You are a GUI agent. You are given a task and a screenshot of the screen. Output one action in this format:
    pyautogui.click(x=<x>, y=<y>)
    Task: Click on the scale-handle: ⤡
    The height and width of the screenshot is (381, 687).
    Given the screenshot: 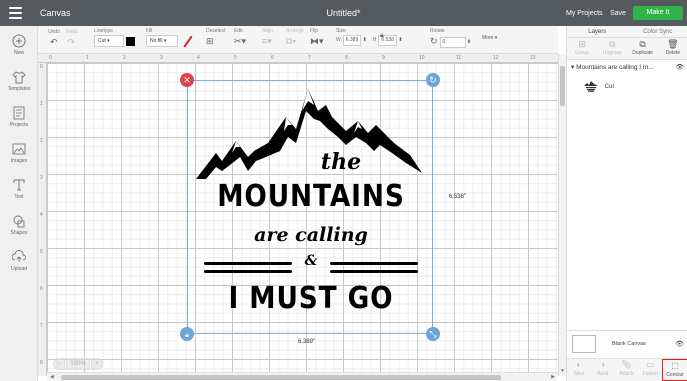 What is the action you would take?
    pyautogui.click(x=433, y=334)
    